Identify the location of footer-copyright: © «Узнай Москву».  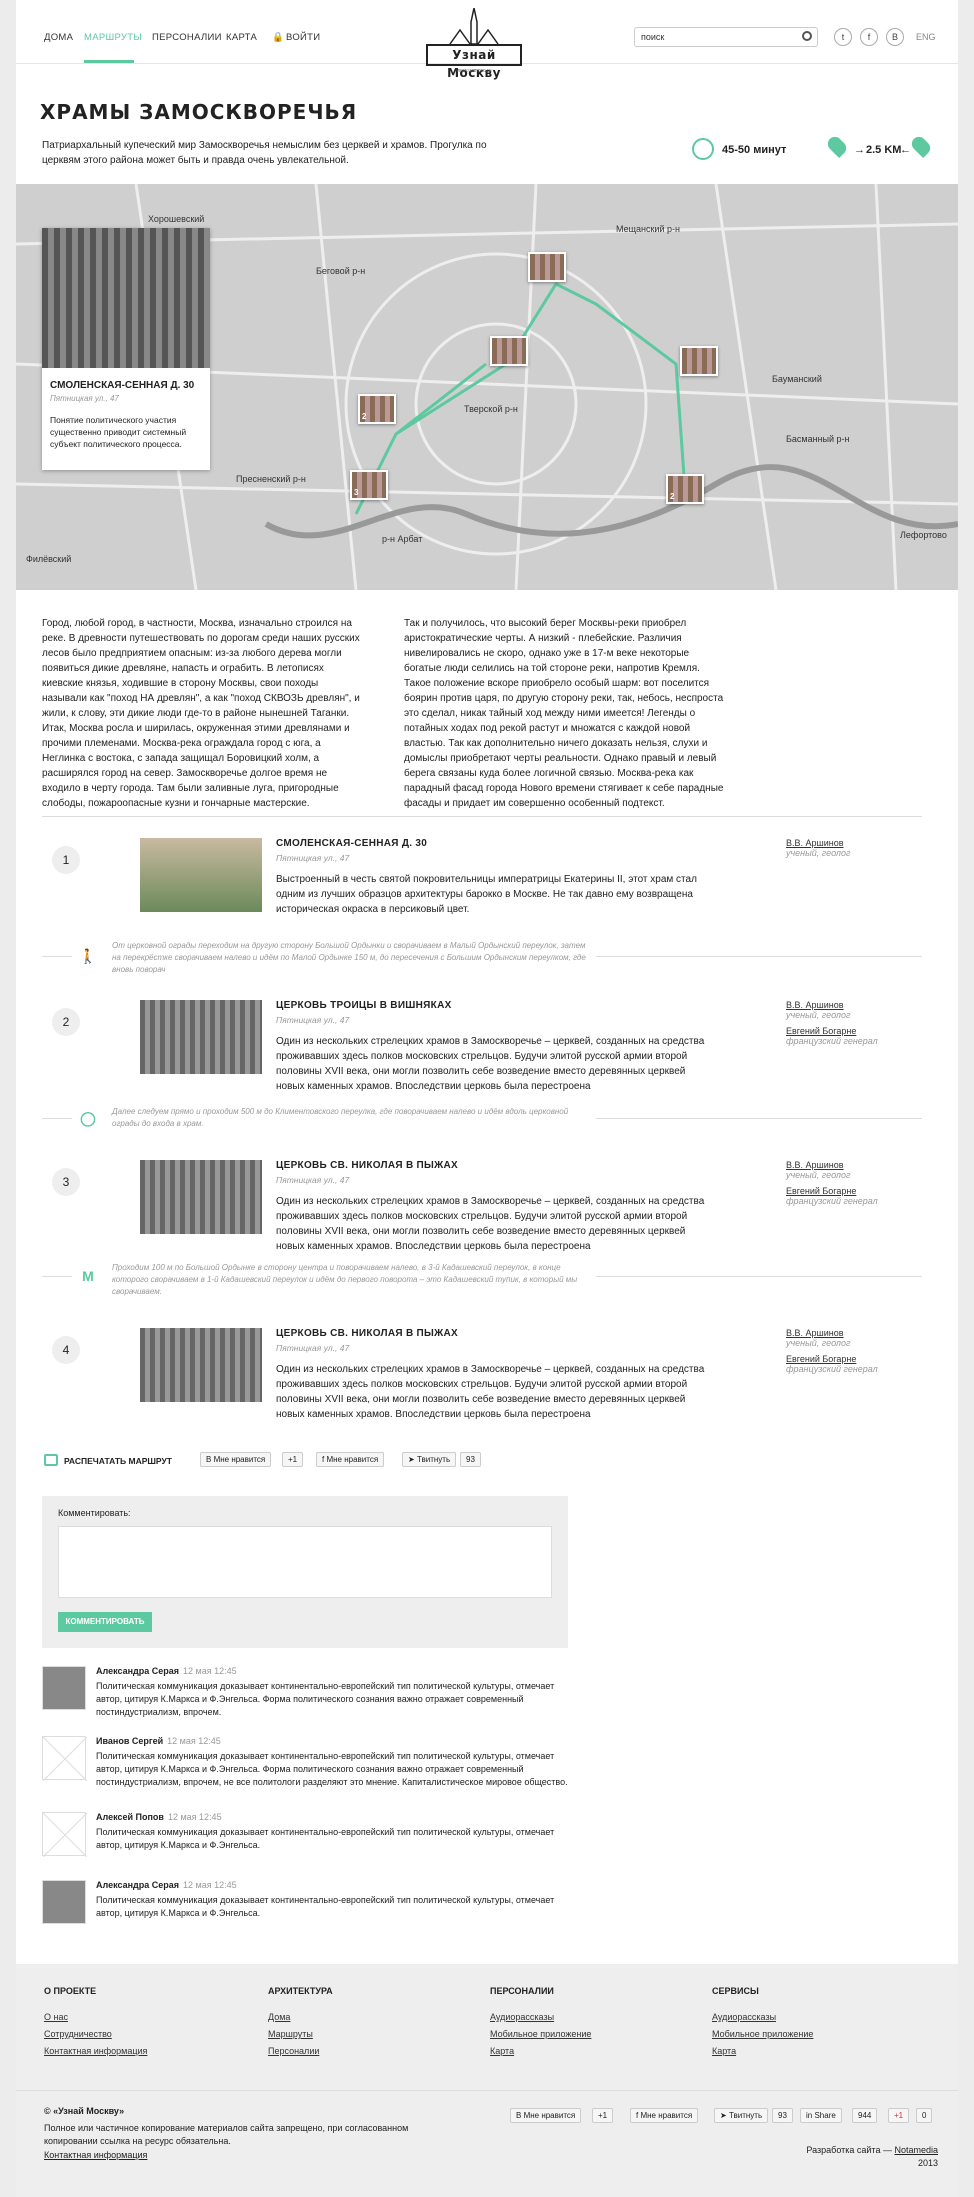
(84, 2111).